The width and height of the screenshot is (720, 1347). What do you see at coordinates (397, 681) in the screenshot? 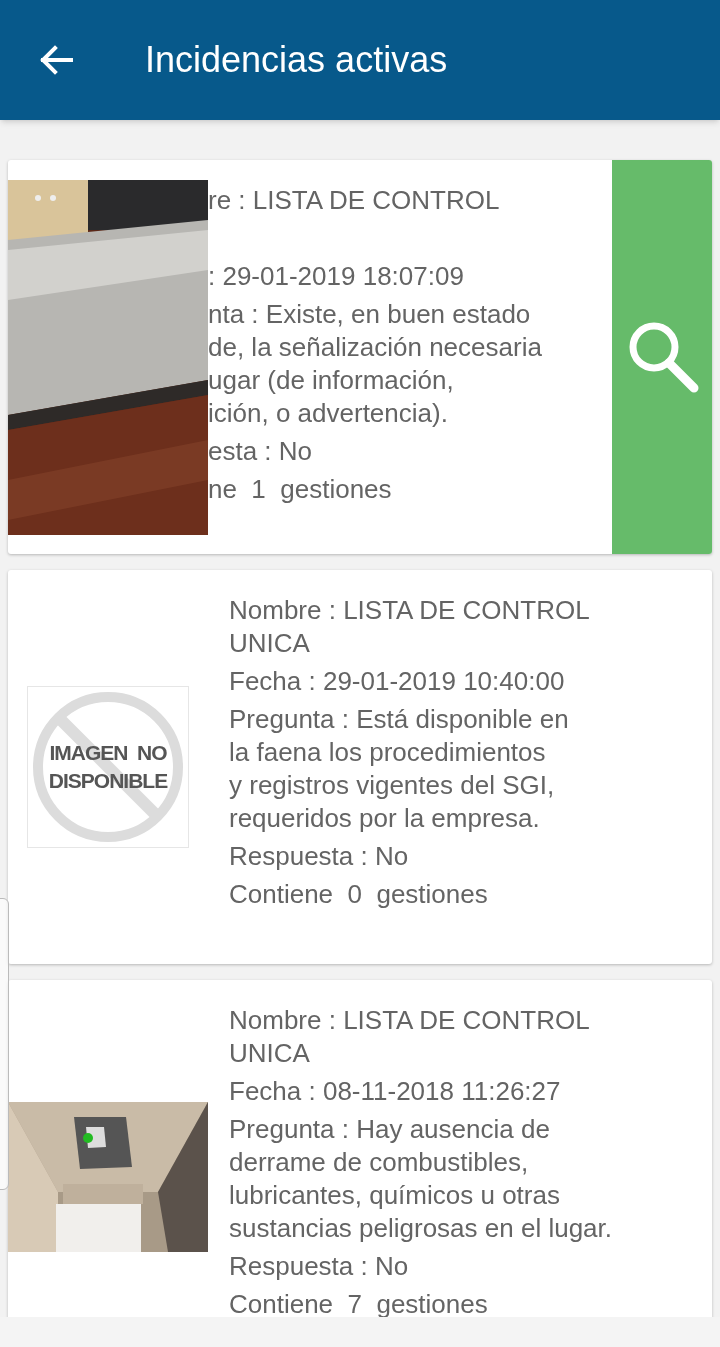
I see `field-text: Fecha : 29-01-2019 10:40:00` at bounding box center [397, 681].